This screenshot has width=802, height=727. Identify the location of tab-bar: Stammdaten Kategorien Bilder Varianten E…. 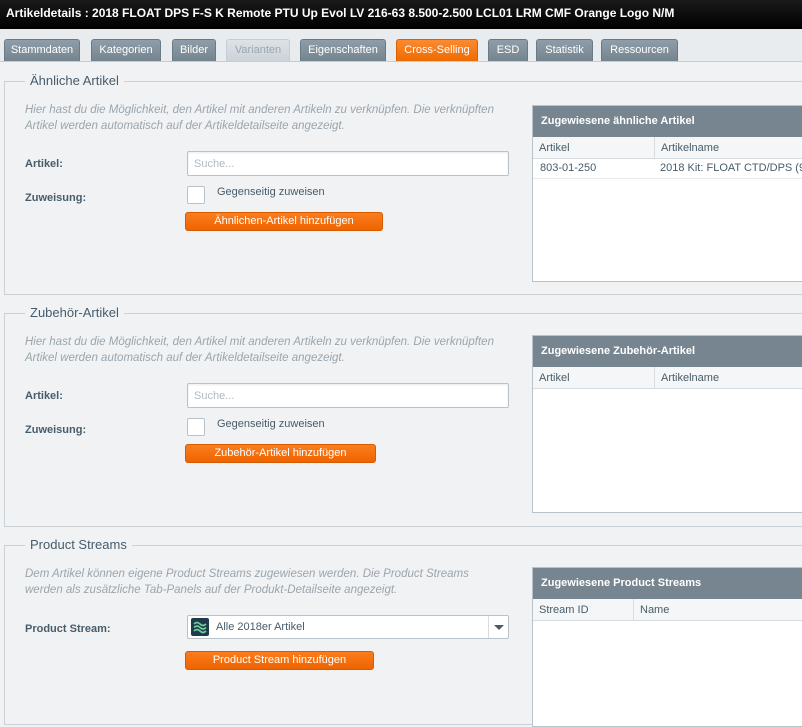
(401, 45).